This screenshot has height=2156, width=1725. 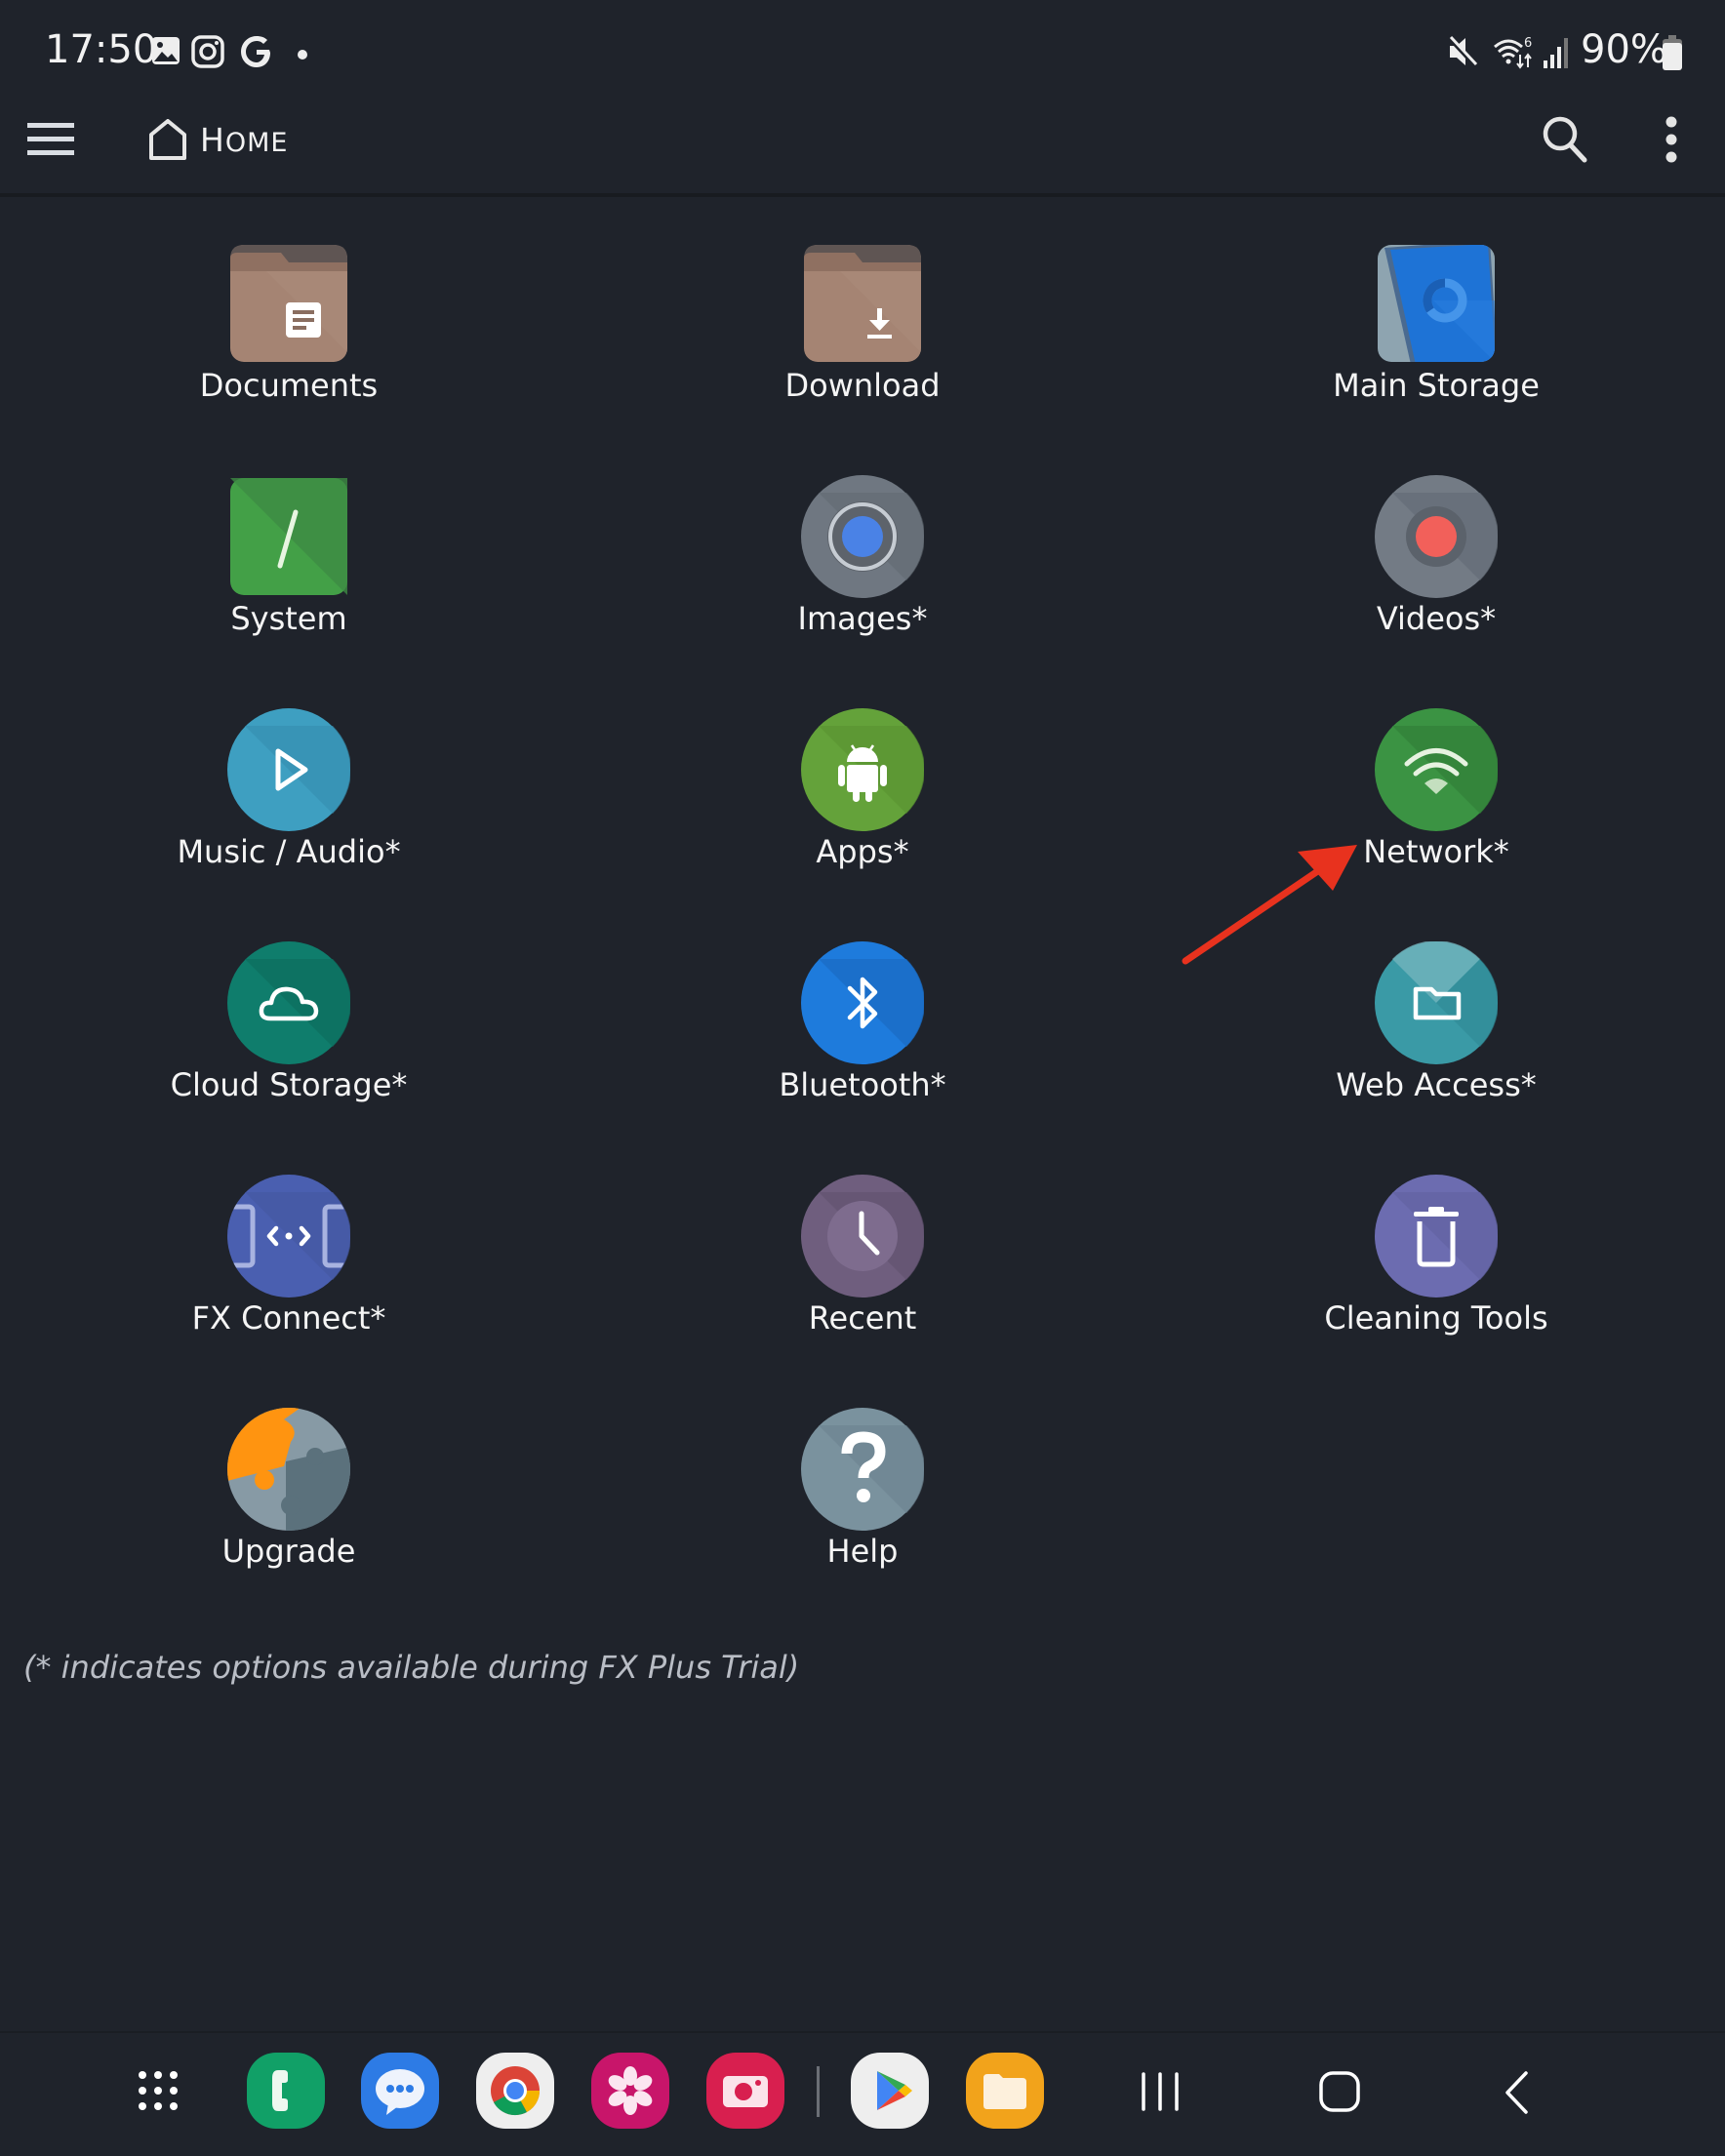 I want to click on messages-app-icon, so click(x=400, y=2092).